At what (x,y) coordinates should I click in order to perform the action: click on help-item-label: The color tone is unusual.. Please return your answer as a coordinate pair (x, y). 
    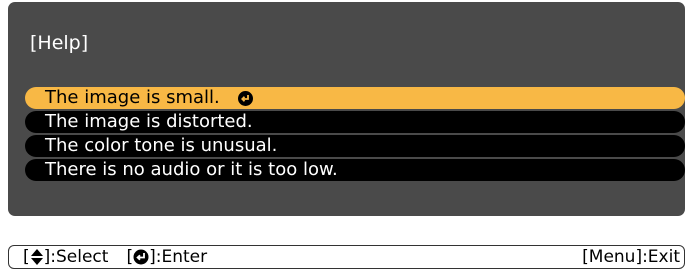
    Looking at the image, I should click on (161, 145).